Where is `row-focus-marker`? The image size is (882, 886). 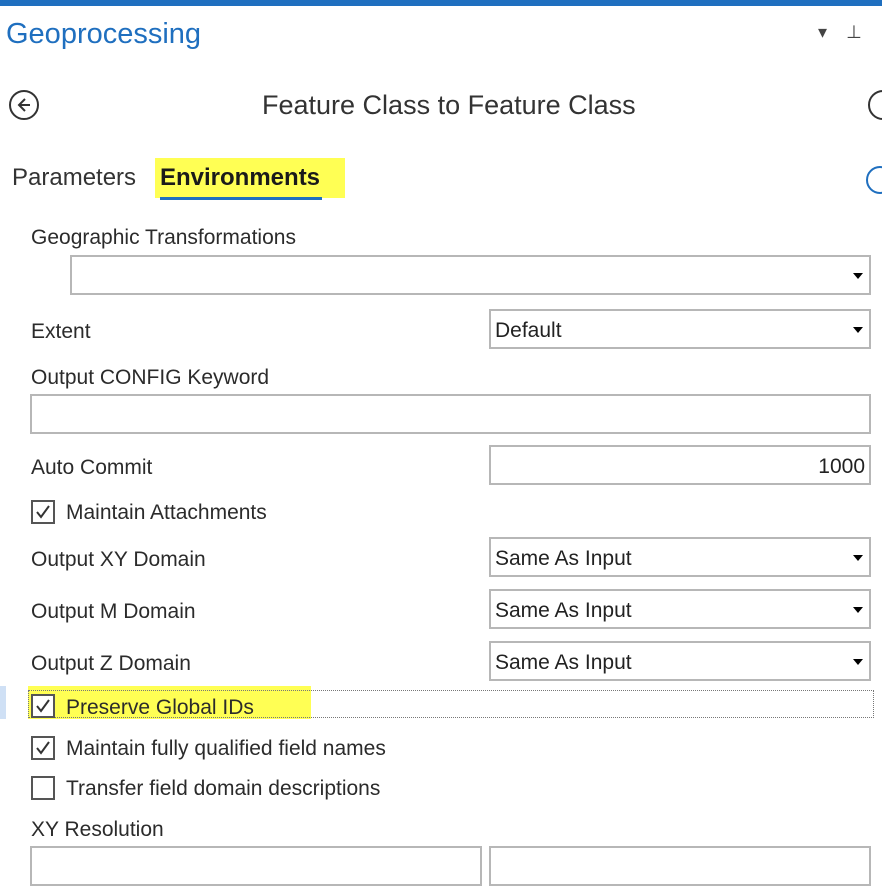
row-focus-marker is located at coordinates (3, 702).